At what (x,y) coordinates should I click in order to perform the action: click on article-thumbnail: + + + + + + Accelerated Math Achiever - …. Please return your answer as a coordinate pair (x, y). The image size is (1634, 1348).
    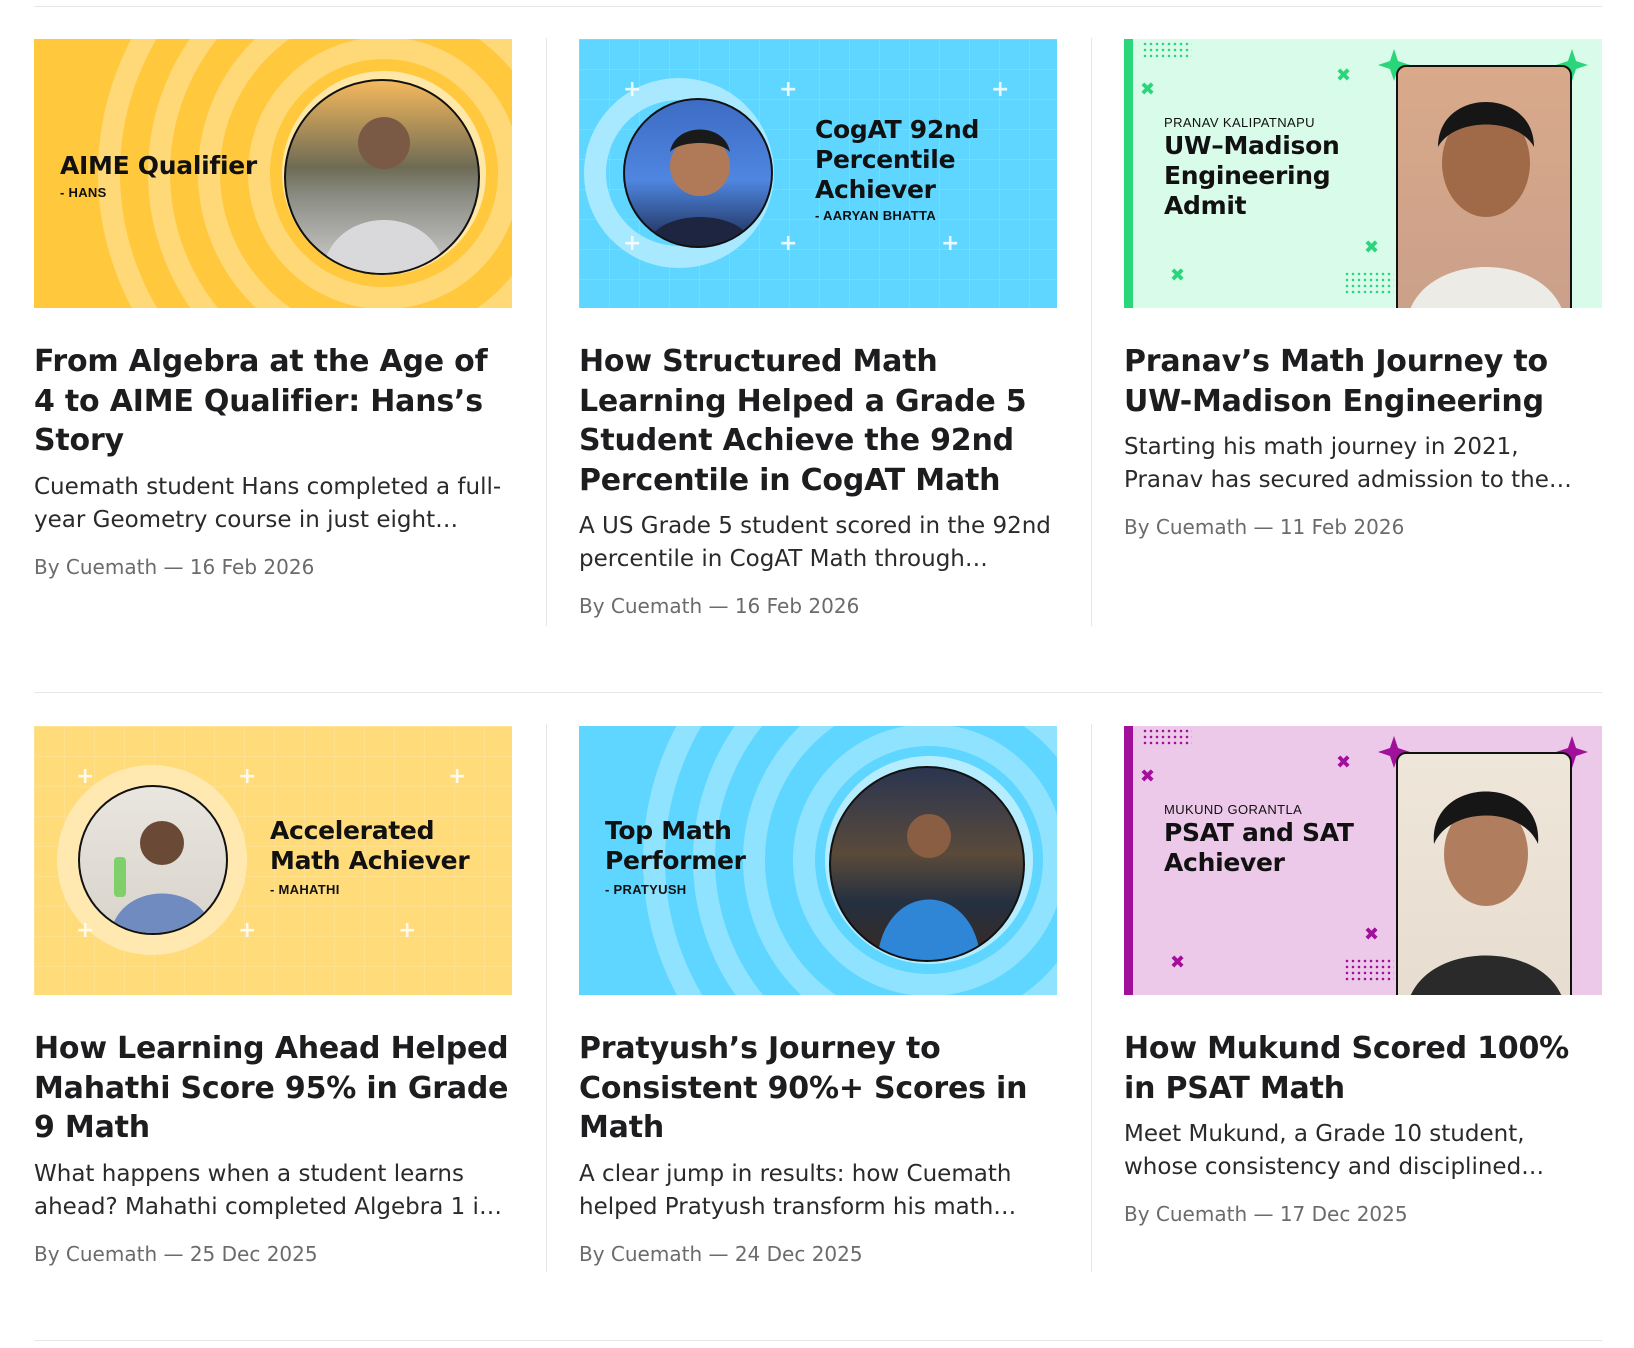
    Looking at the image, I should click on (273, 860).